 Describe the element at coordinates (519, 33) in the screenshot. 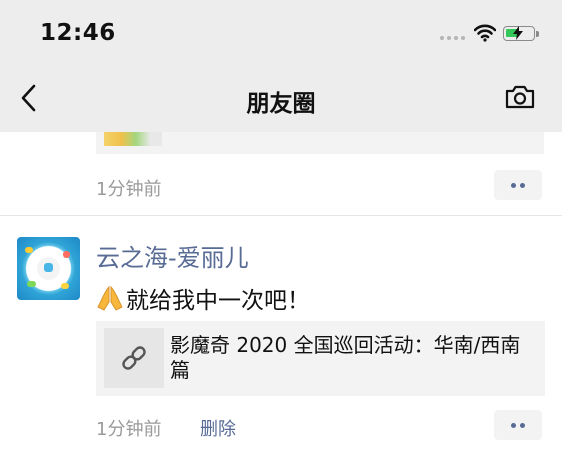

I see `battery-charging-icon` at that location.